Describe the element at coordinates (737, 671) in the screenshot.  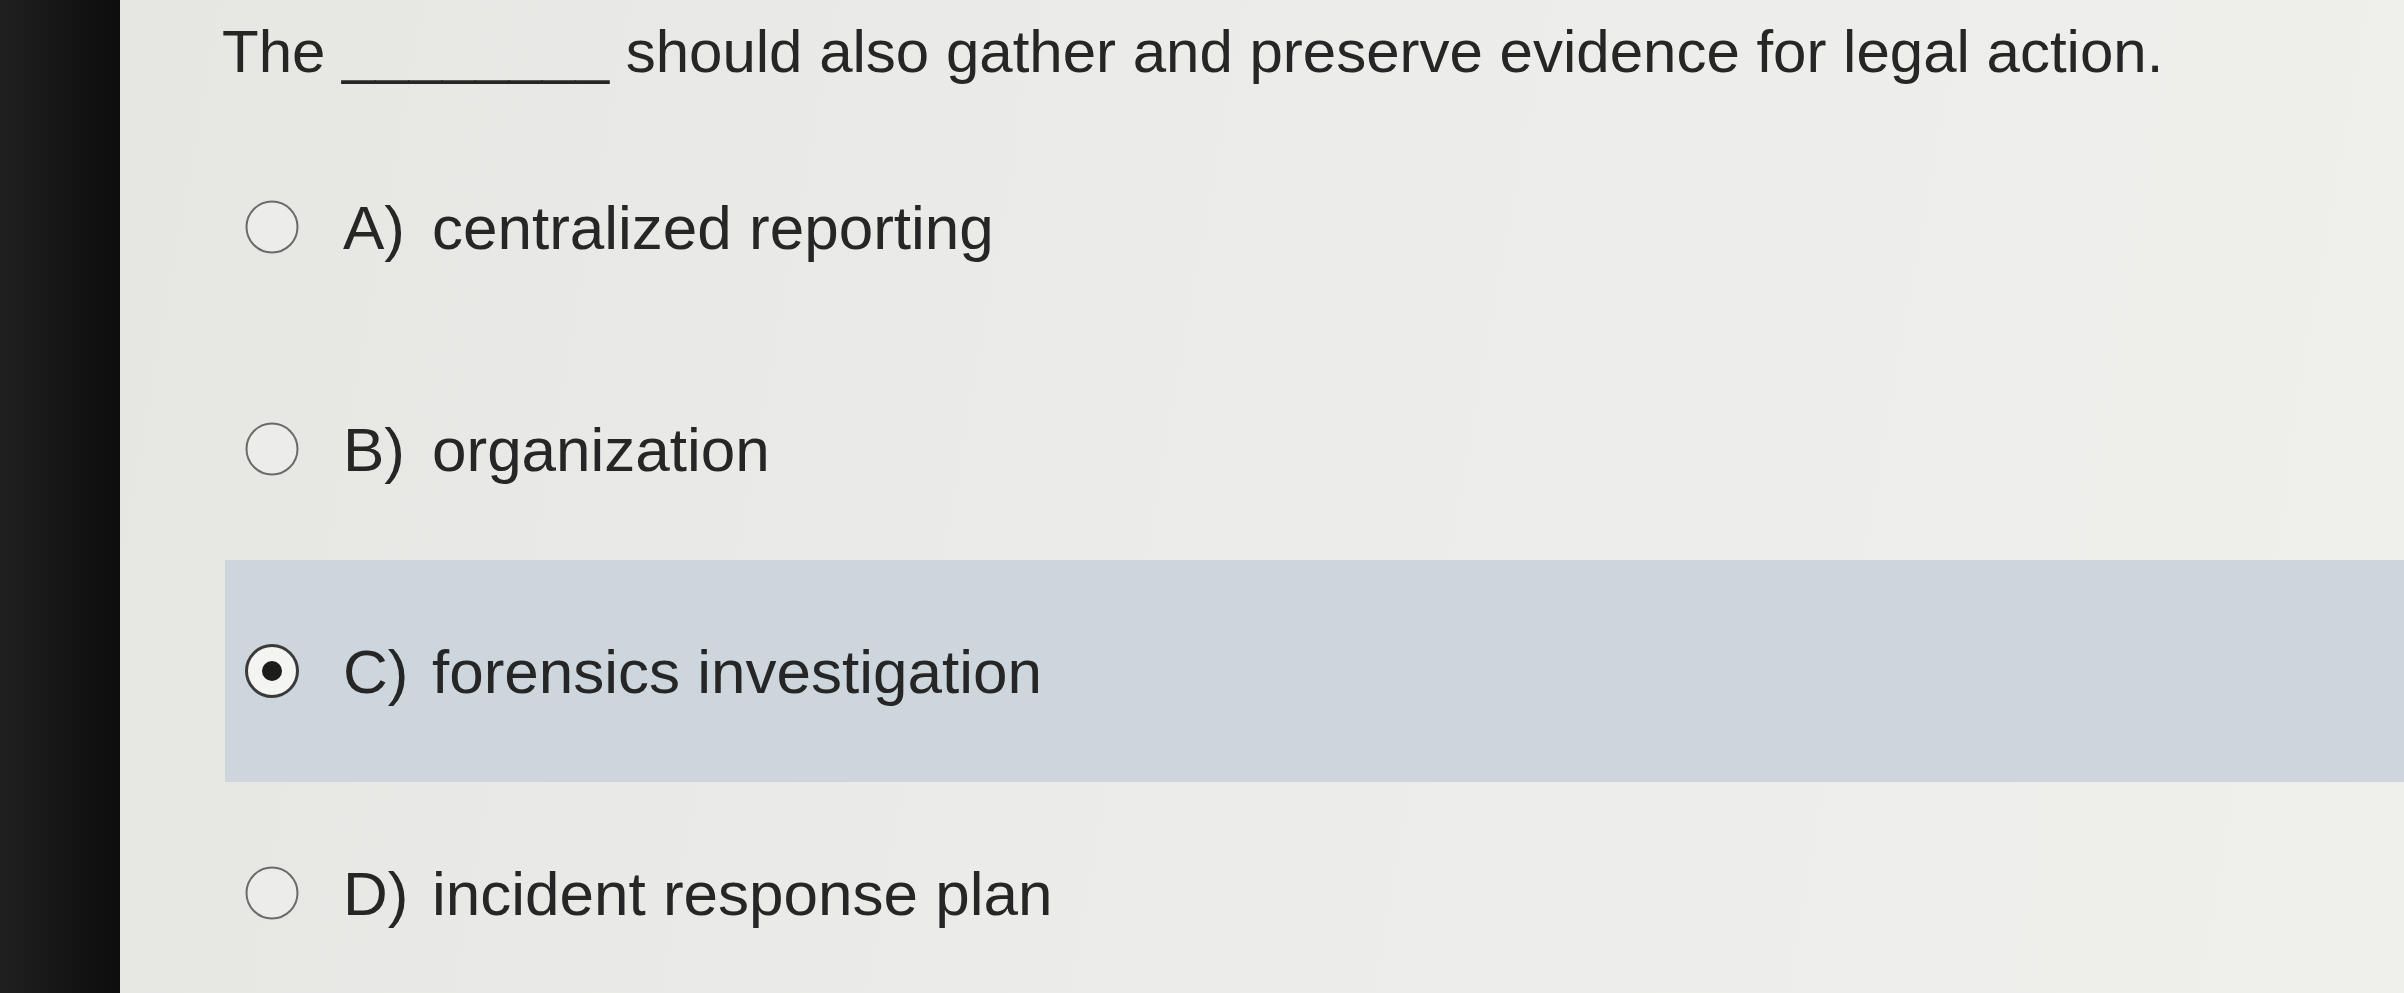
I see `option-text: forensics investigation` at that location.